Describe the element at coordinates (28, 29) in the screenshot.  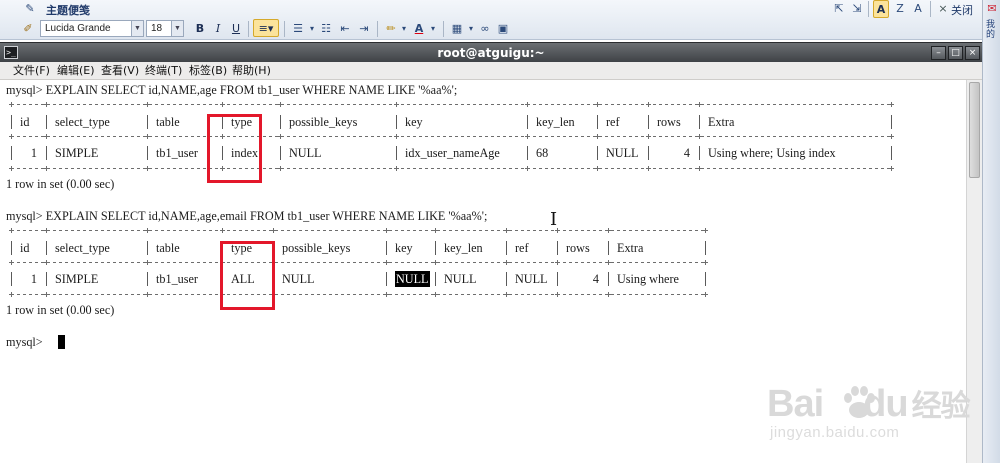
I see `format-painter-icon: ✐` at that location.